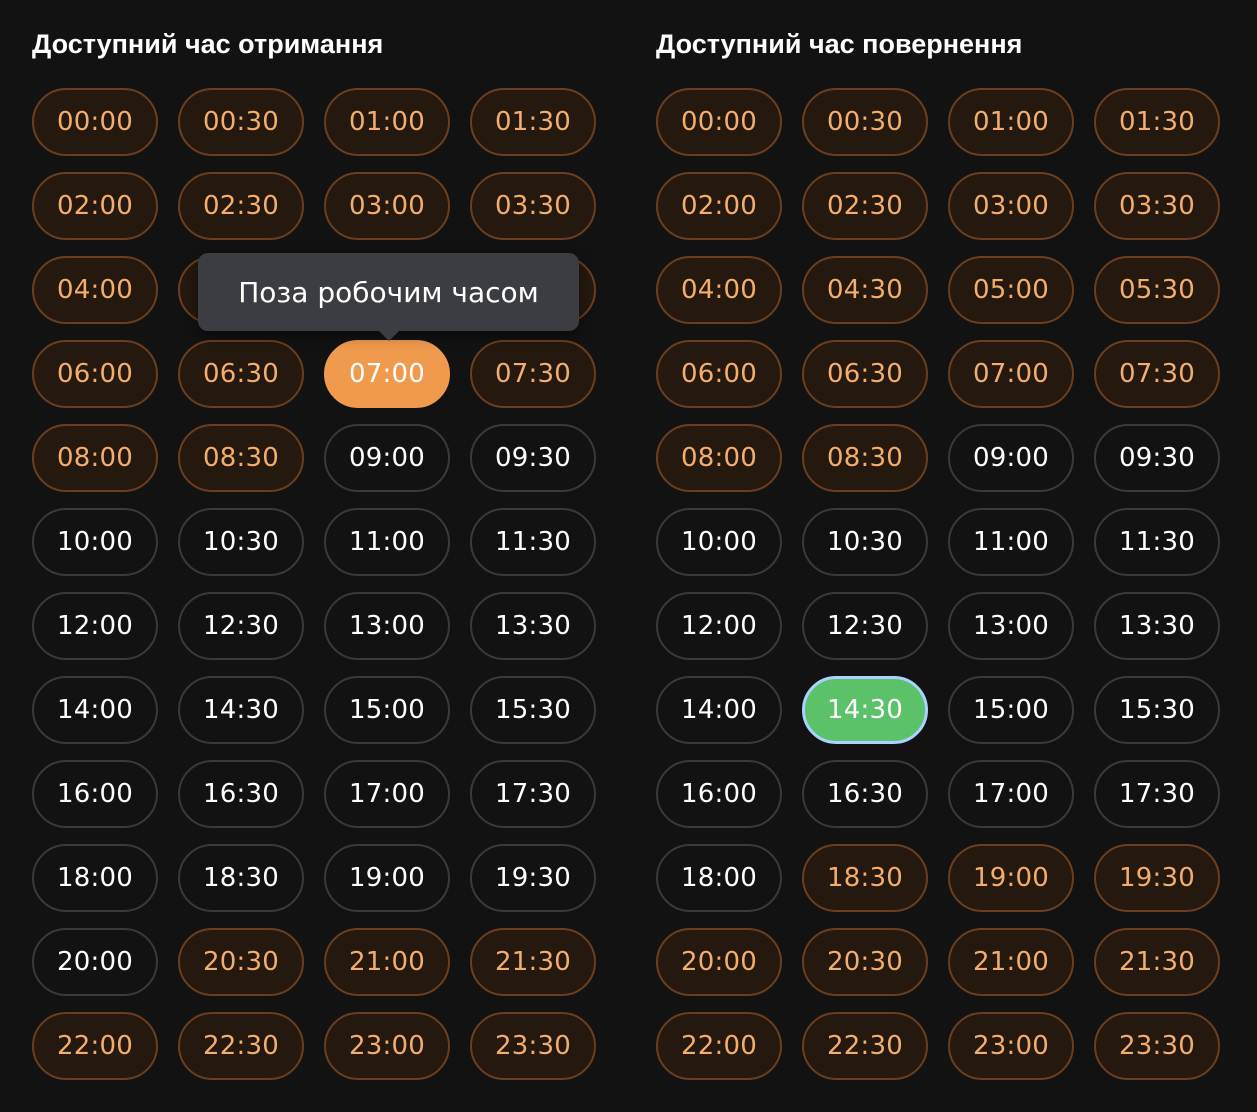 This screenshot has height=1112, width=1257. Describe the element at coordinates (1157, 710) in the screenshot. I see `return-time-slot-1530: 15:30` at that location.